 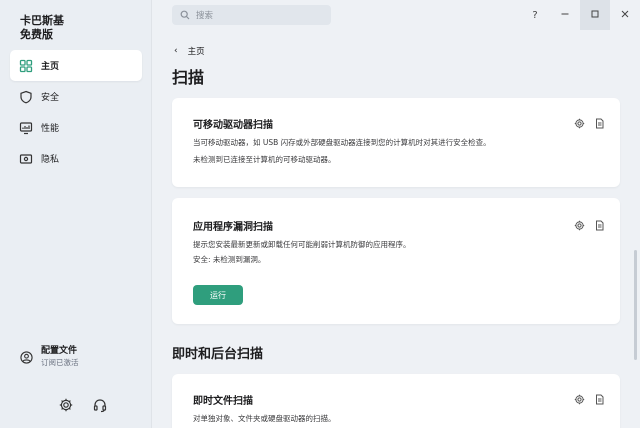 I want to click on window-controls: ?, so click(x=580, y=15).